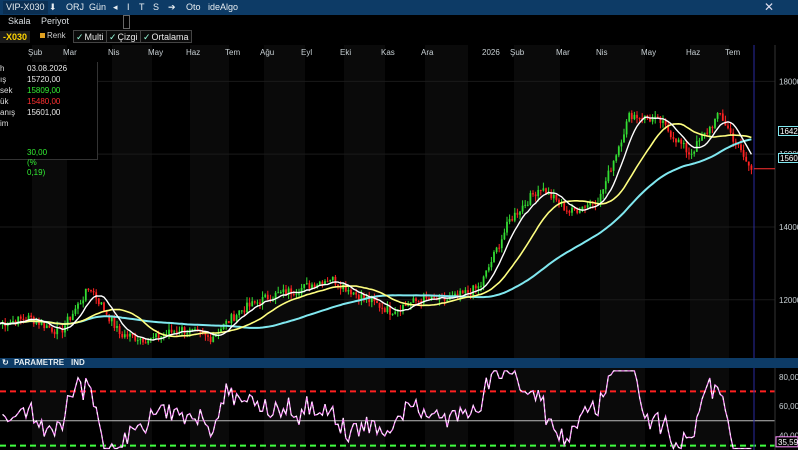 The height and width of the screenshot is (450, 798). I want to click on skala-menu: Skala, so click(19, 21).